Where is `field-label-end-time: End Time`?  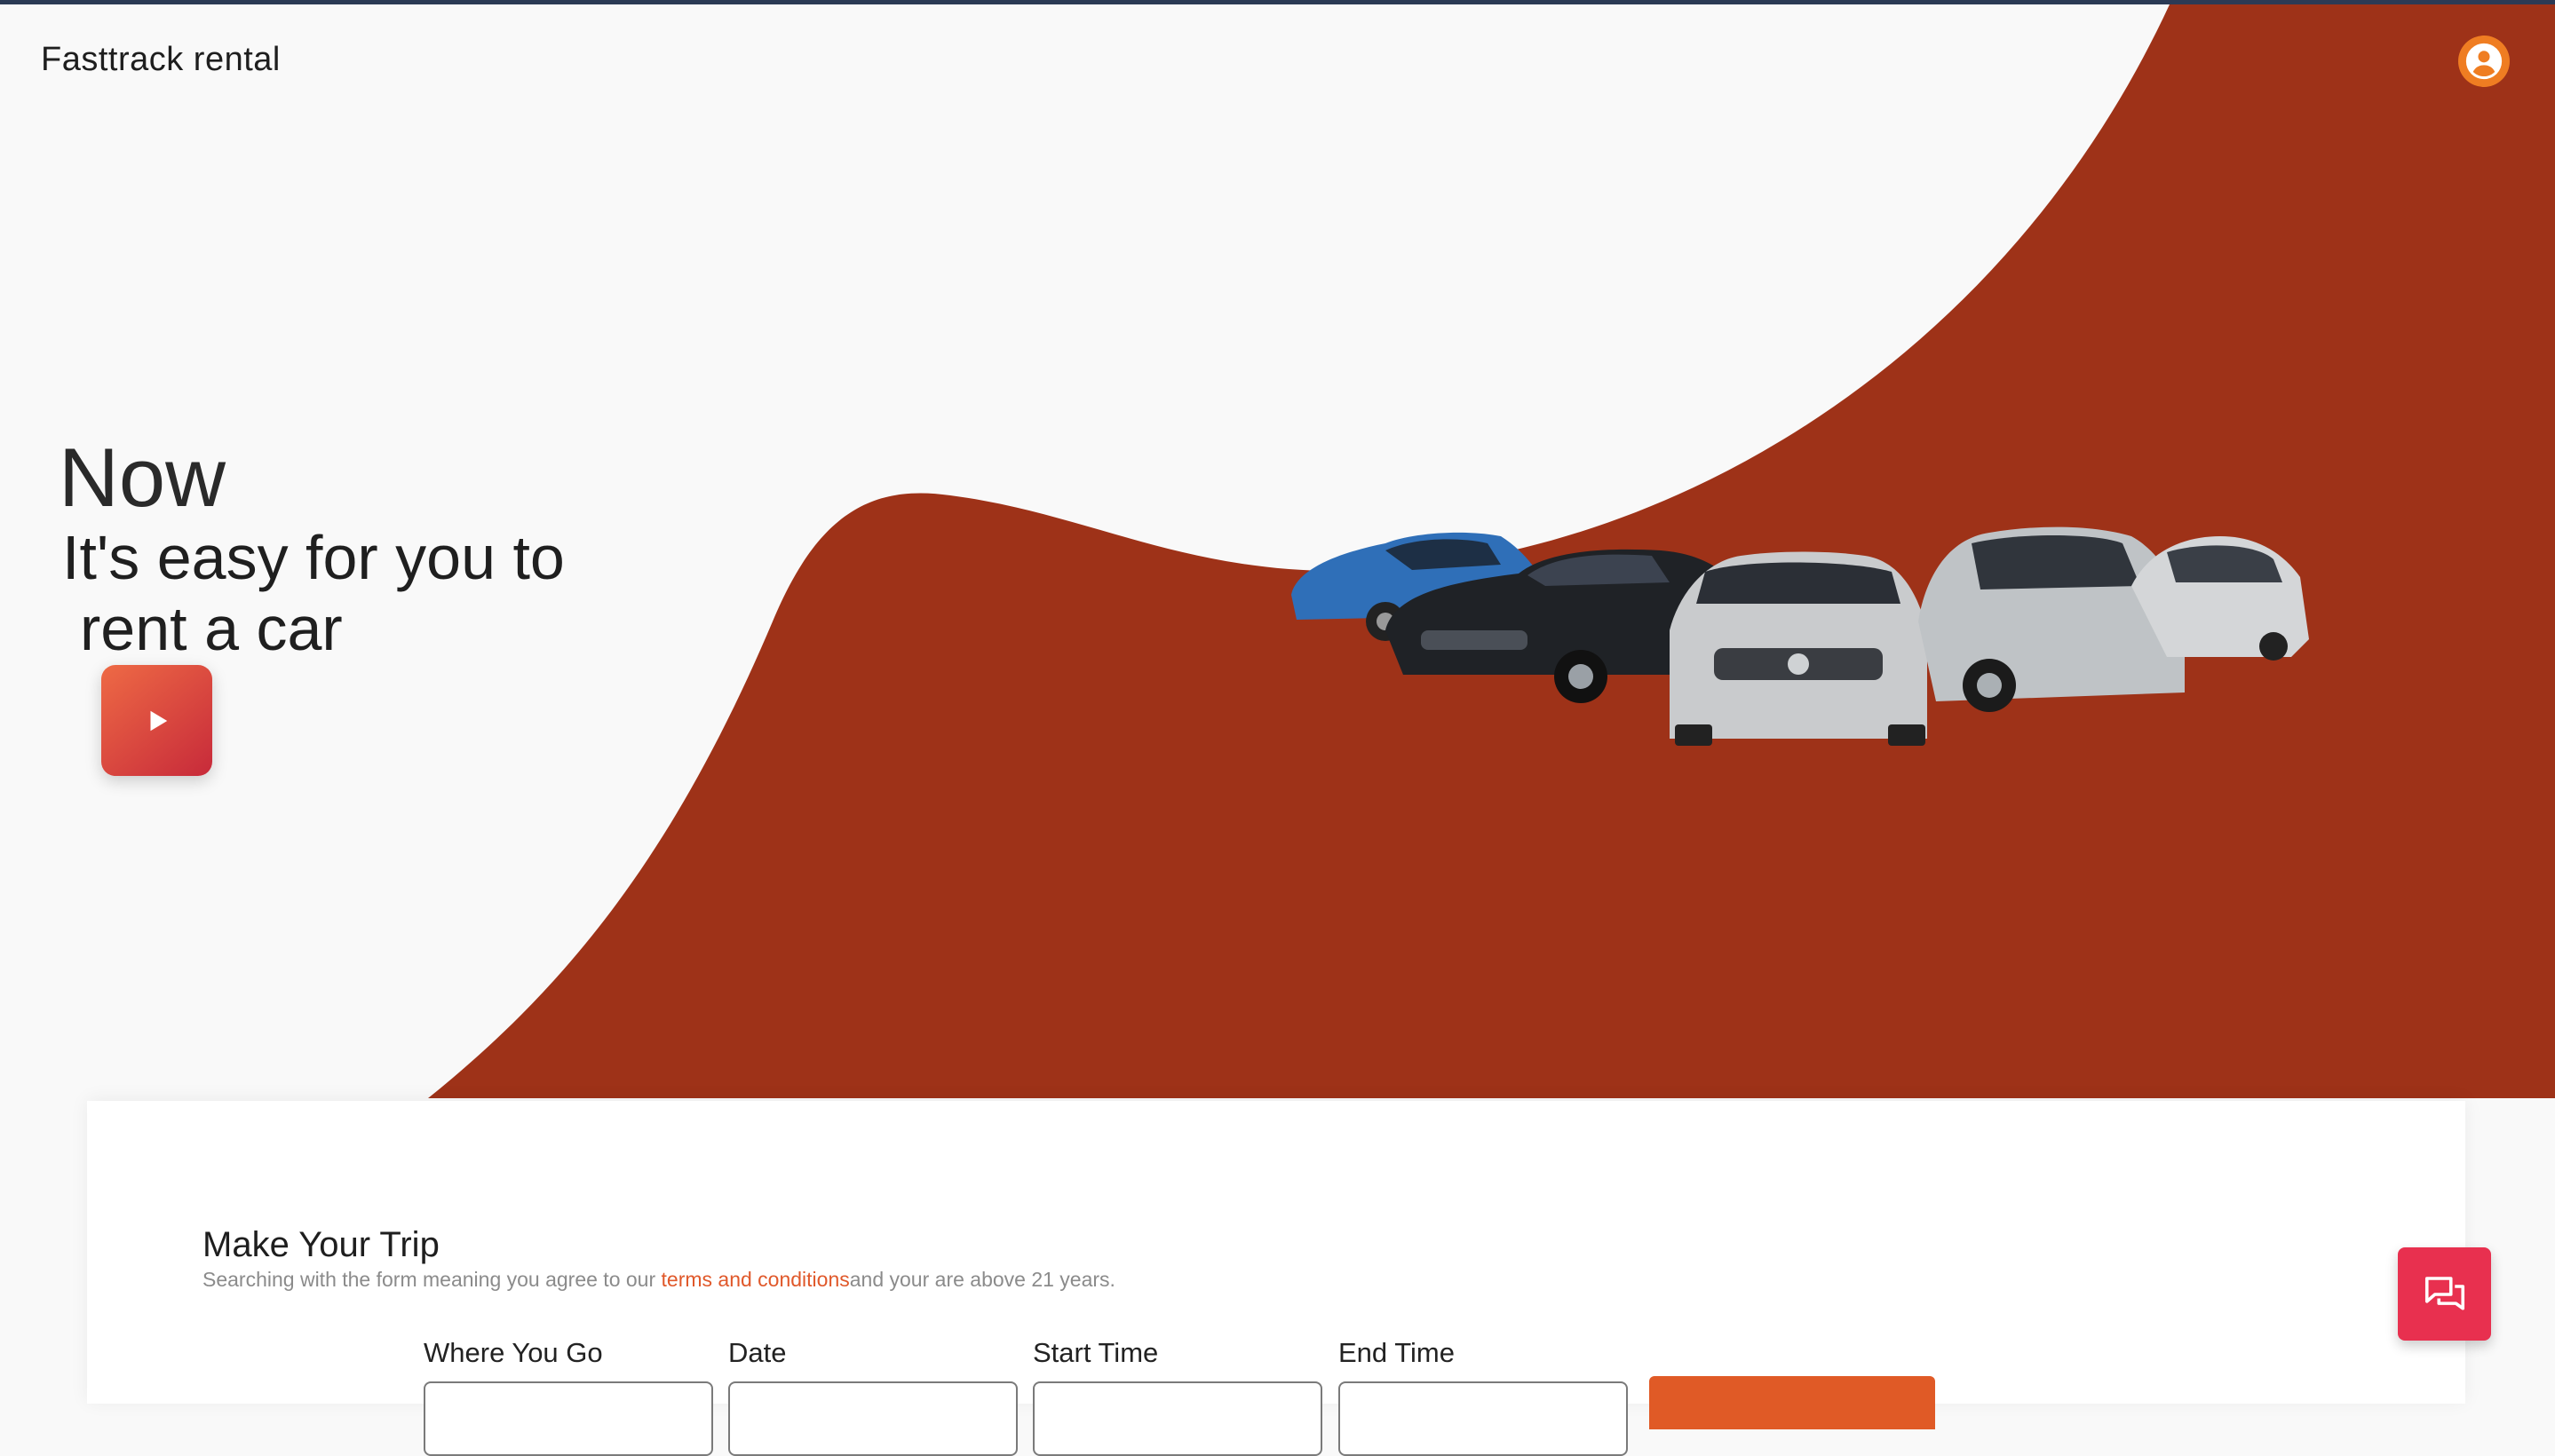
field-label-end-time: End Time is located at coordinates (1396, 1352).